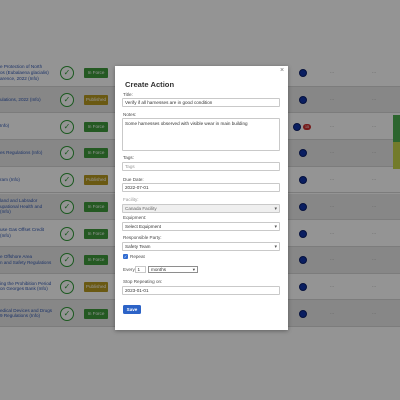 The image size is (400, 400). Describe the element at coordinates (201, 187) in the screenshot. I see `due-date-input: 2022-07-01` at that location.